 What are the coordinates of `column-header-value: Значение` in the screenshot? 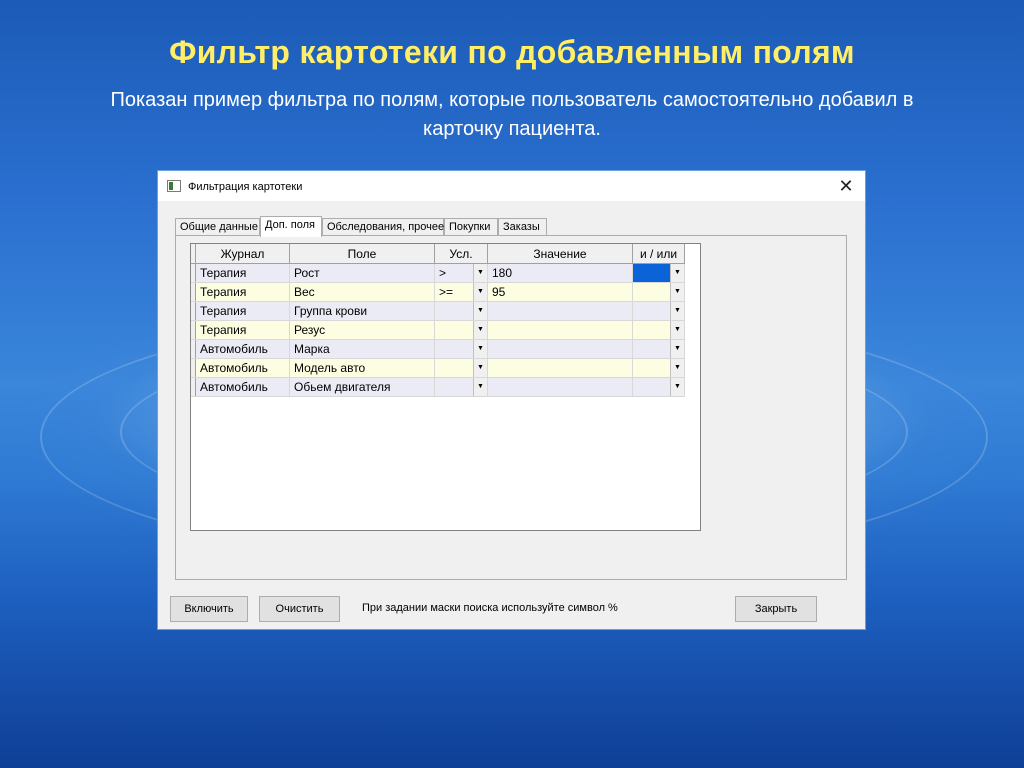 It's located at (560, 254).